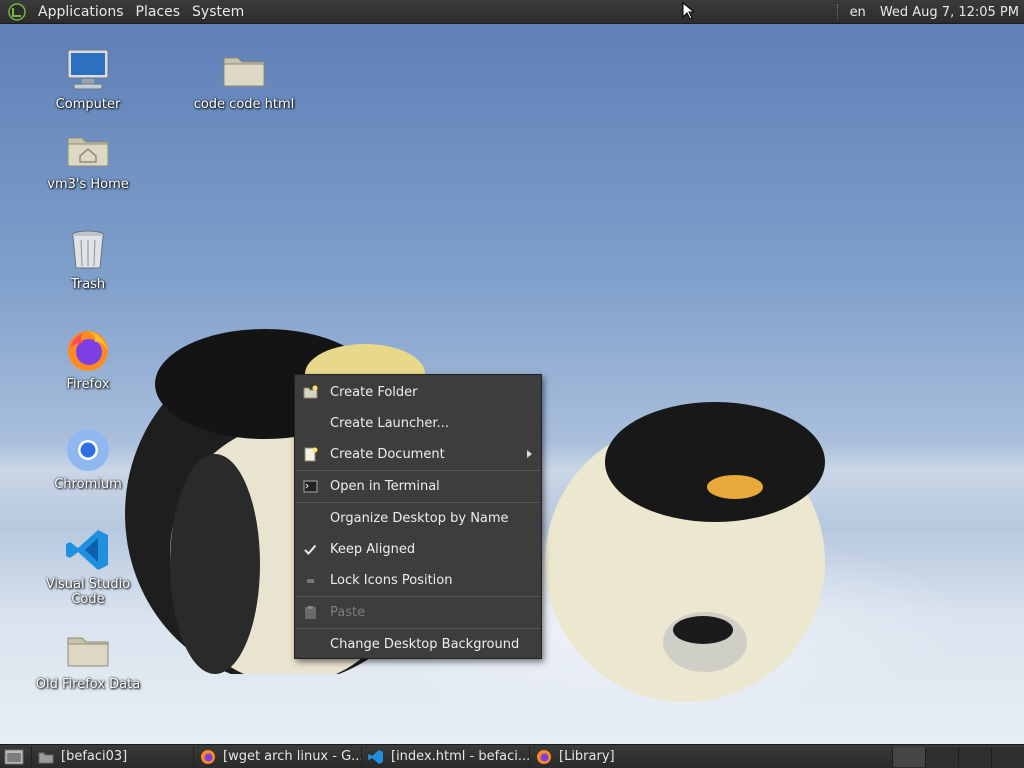 The height and width of the screenshot is (768, 1024). Describe the element at coordinates (418, 612) in the screenshot. I see `menu-item-paste: Paste` at that location.